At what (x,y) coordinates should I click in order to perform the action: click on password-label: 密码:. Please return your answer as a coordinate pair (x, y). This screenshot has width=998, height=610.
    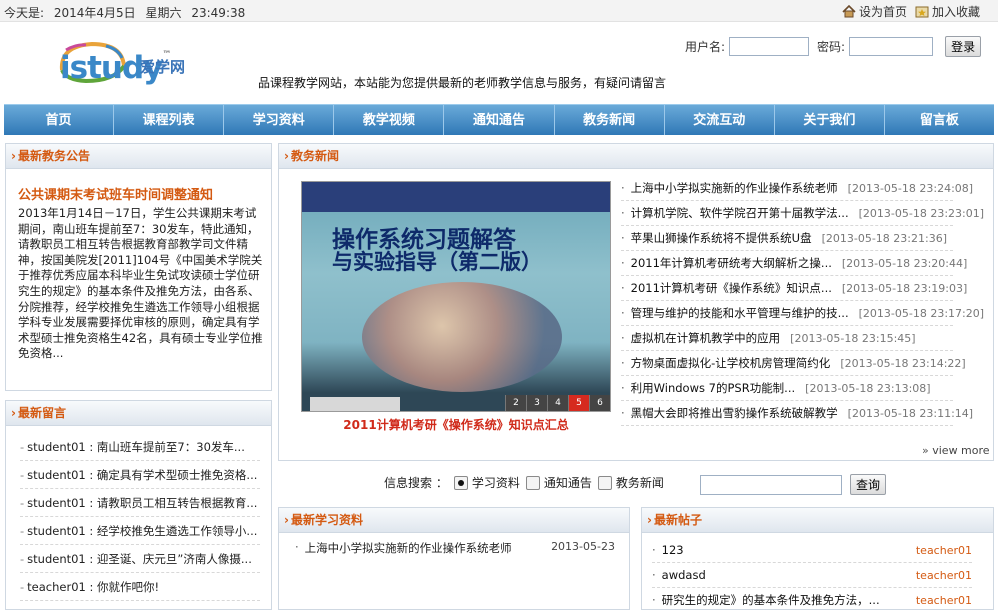
    Looking at the image, I should click on (831, 47).